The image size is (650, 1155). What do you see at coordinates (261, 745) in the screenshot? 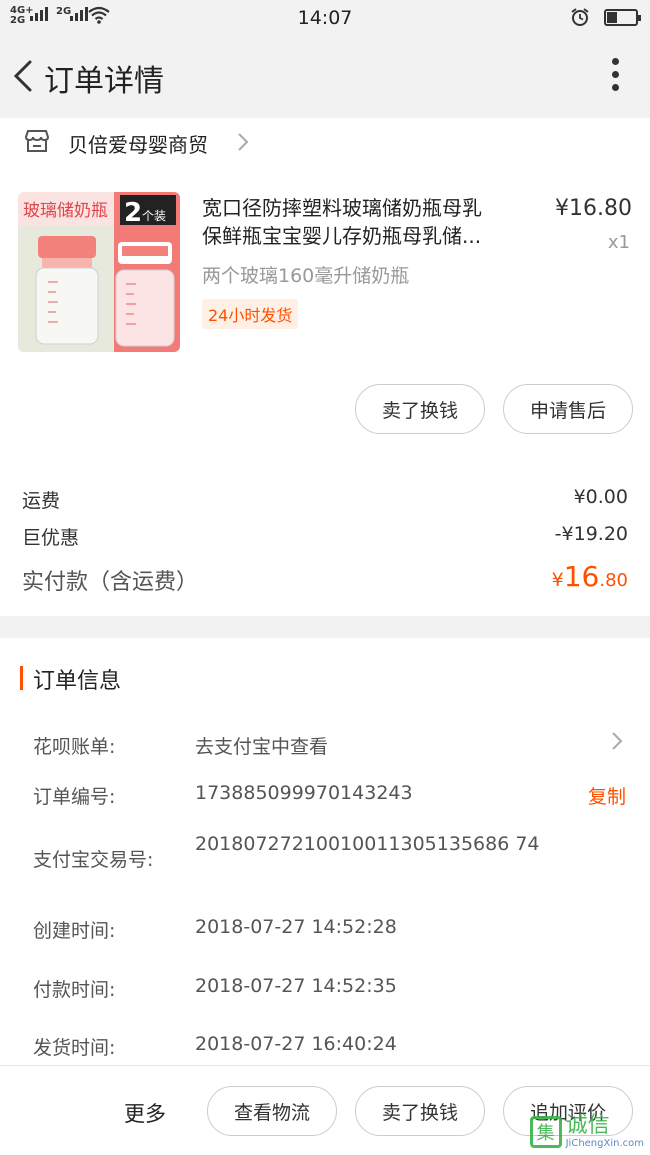
I see `huabei-value: 去支付宝中查看` at bounding box center [261, 745].